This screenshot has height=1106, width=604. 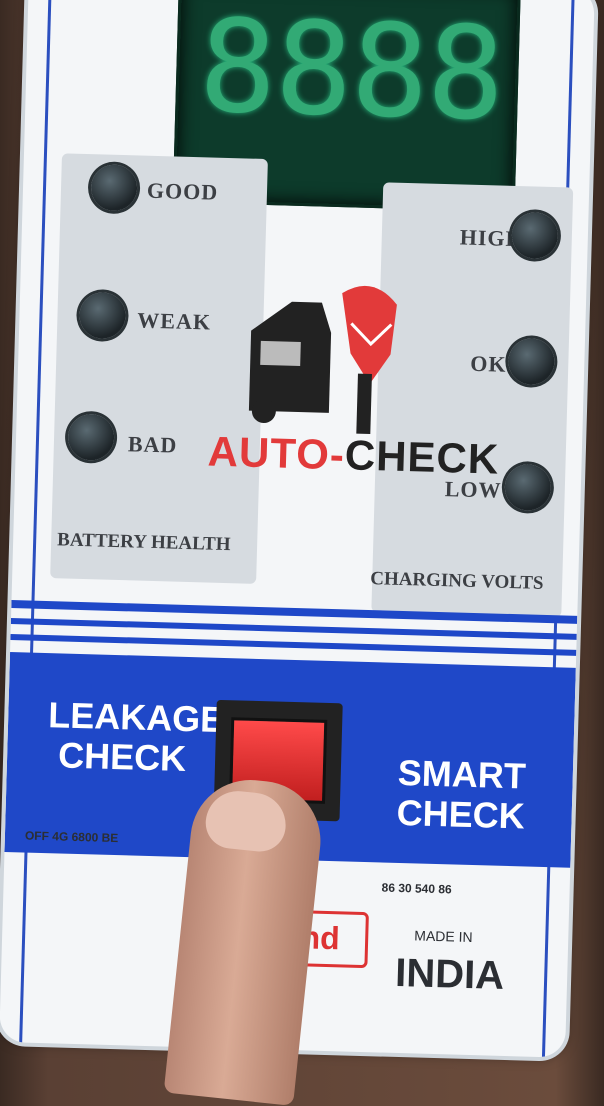 I want to click on bad-label: BAD, so click(x=152, y=444).